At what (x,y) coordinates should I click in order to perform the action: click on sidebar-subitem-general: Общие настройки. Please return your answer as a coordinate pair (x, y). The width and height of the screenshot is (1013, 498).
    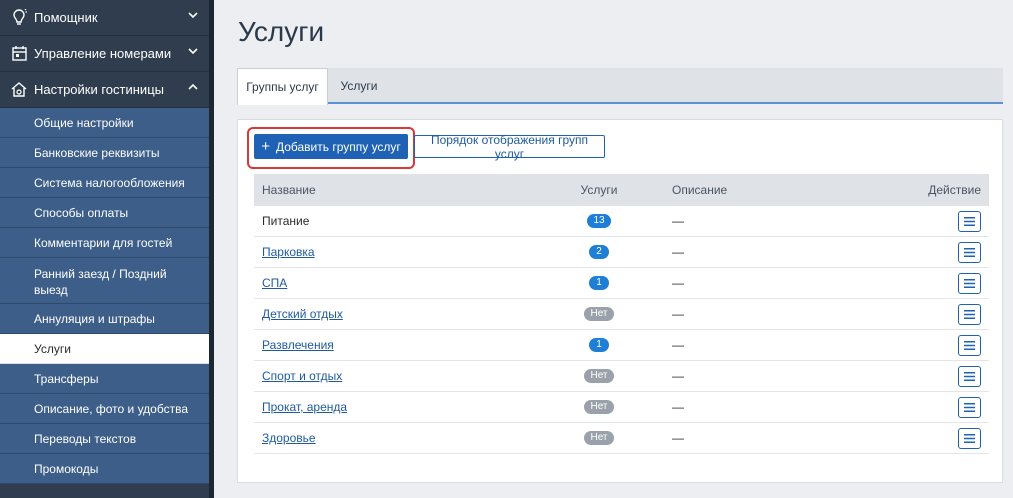
    Looking at the image, I should click on (104, 123).